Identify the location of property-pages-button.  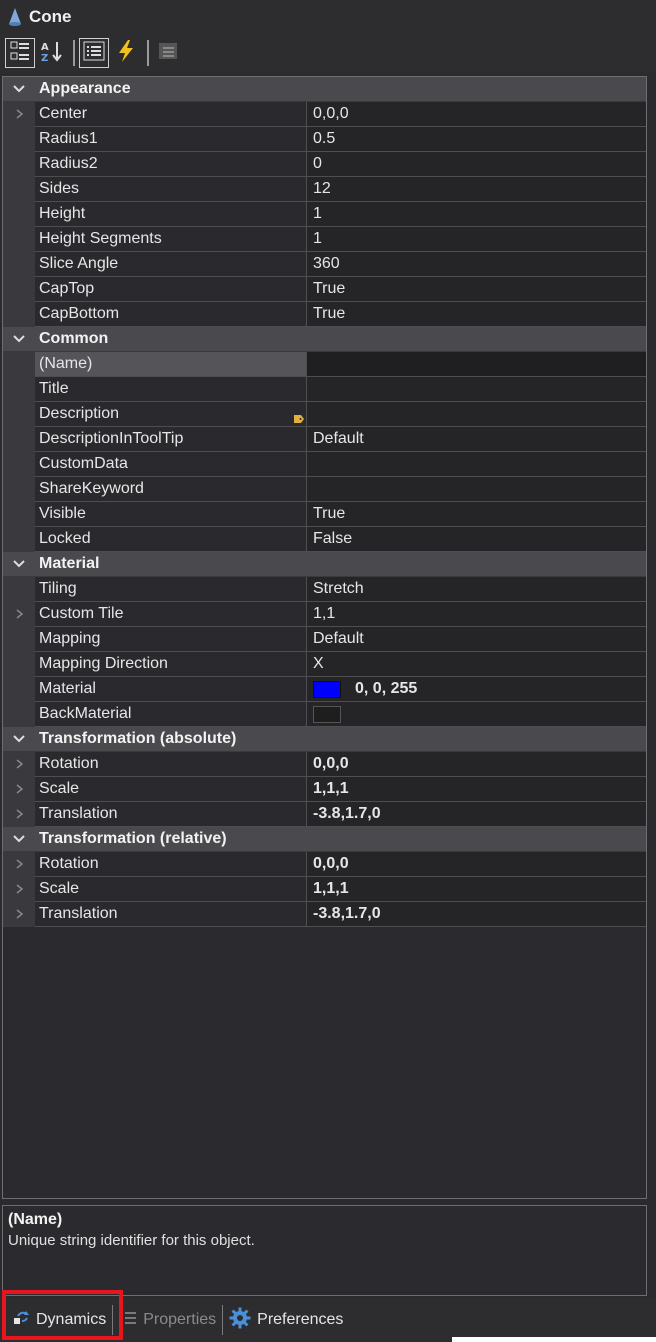
(168, 53).